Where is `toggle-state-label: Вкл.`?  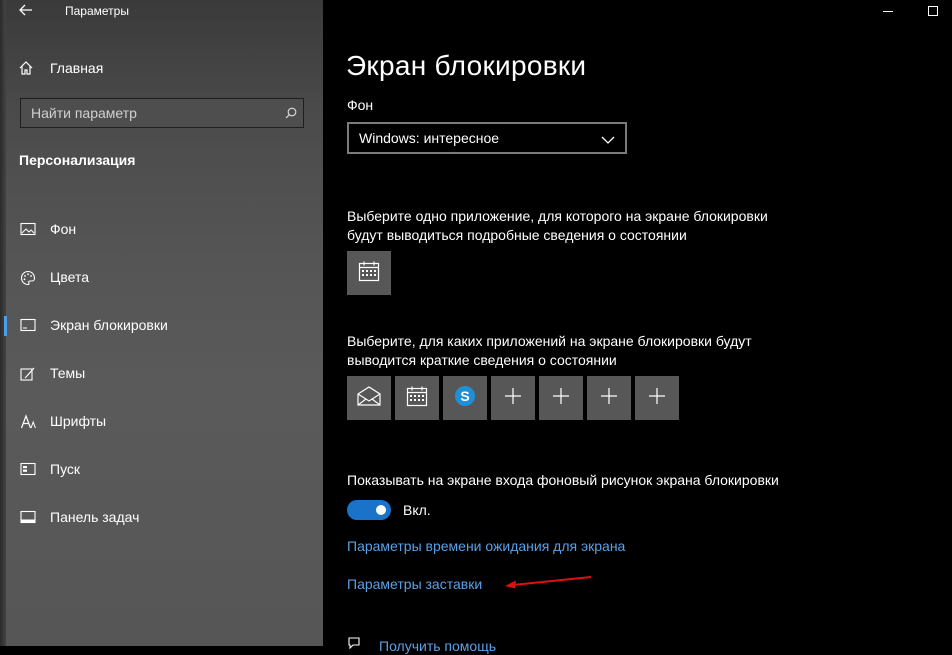 toggle-state-label: Вкл. is located at coordinates (417, 510).